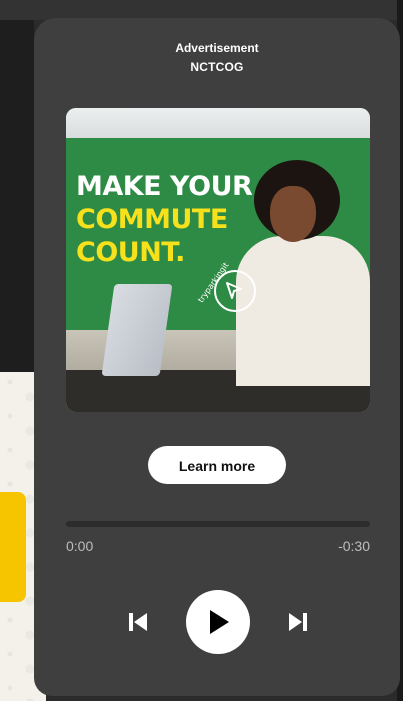 The height and width of the screenshot is (701, 403). What do you see at coordinates (217, 67) in the screenshot?
I see `ad-sponsor: NCTCOG` at bounding box center [217, 67].